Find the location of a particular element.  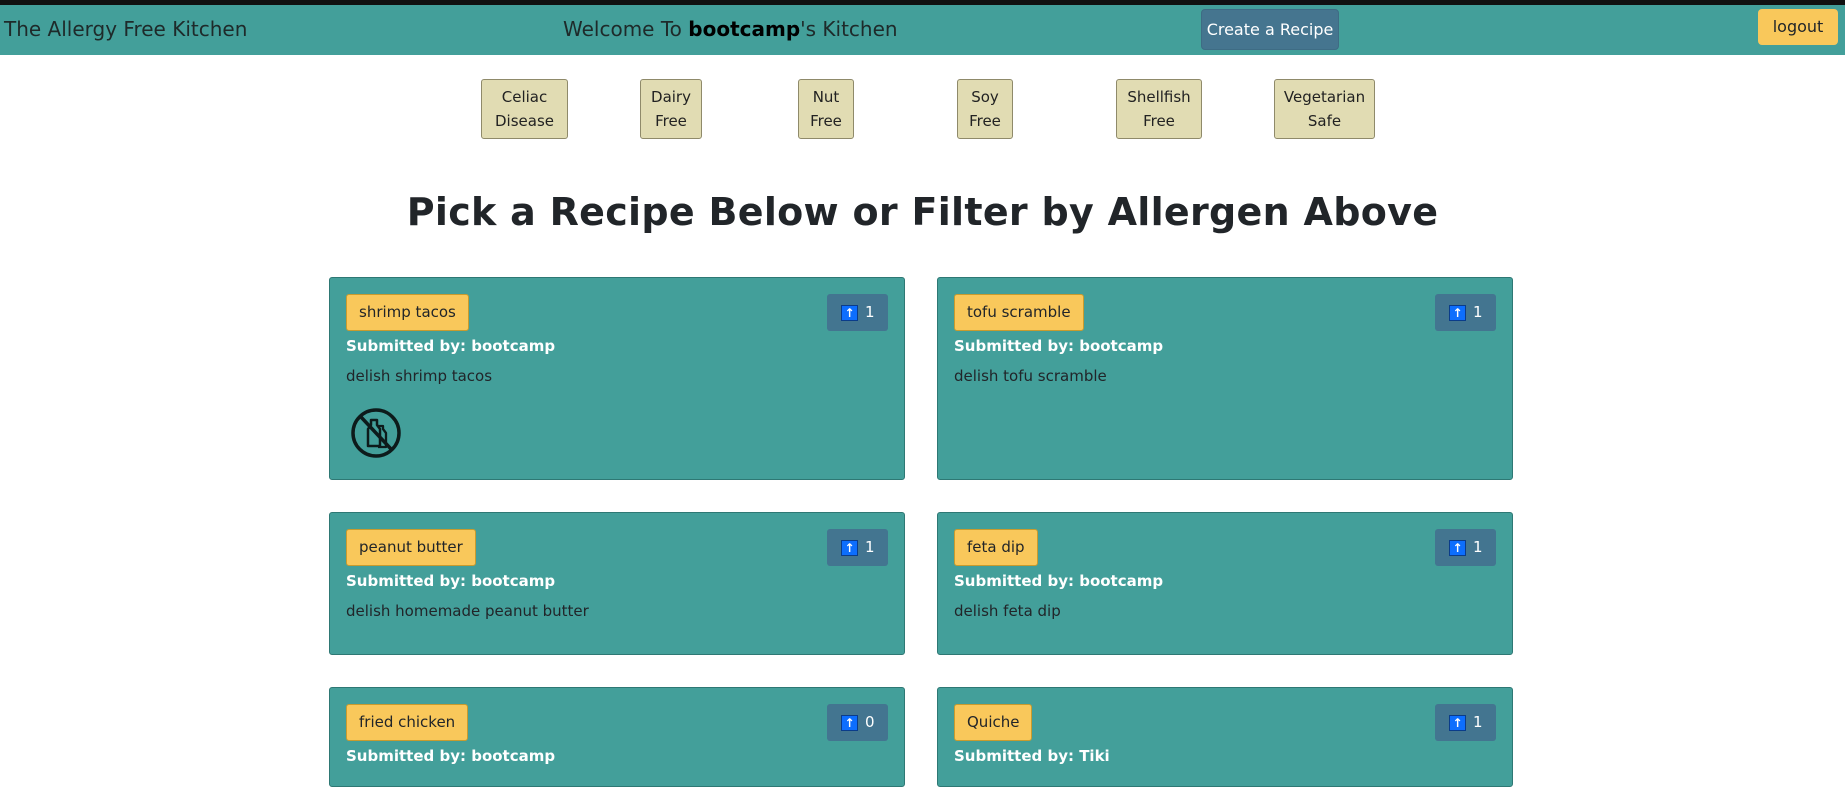

recipe-card: fried chicken ↑ 0 Submitted by: bootcamp is located at coordinates (617, 737).